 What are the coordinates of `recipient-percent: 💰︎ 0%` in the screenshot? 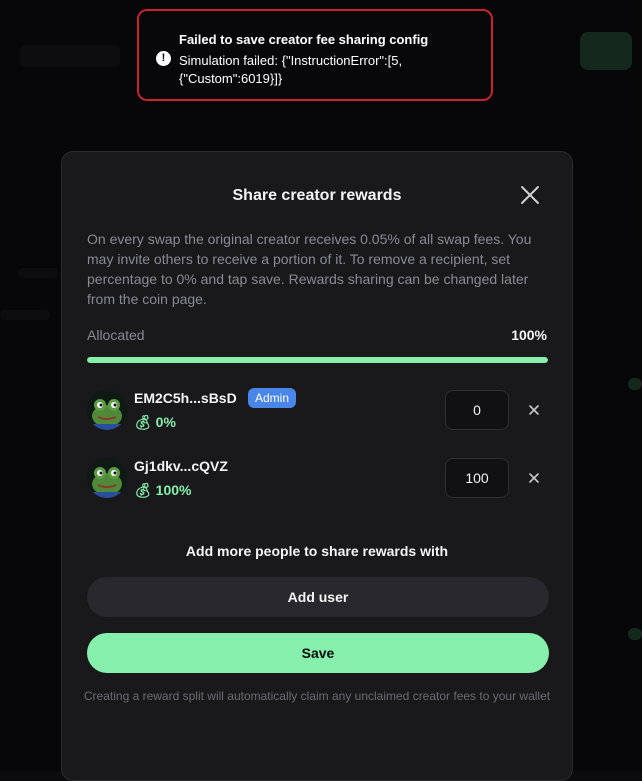 It's located at (155, 422).